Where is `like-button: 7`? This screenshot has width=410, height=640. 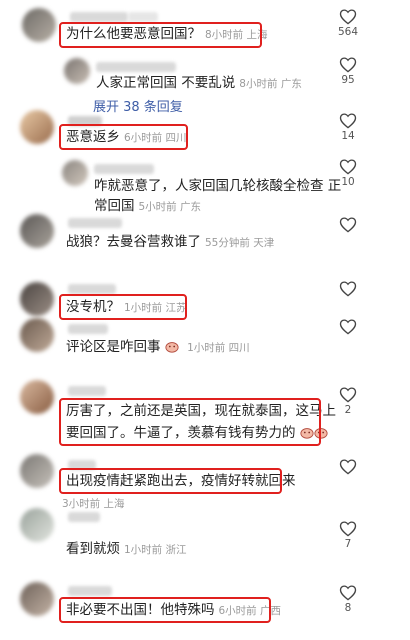 like-button: 7 is located at coordinates (348, 535).